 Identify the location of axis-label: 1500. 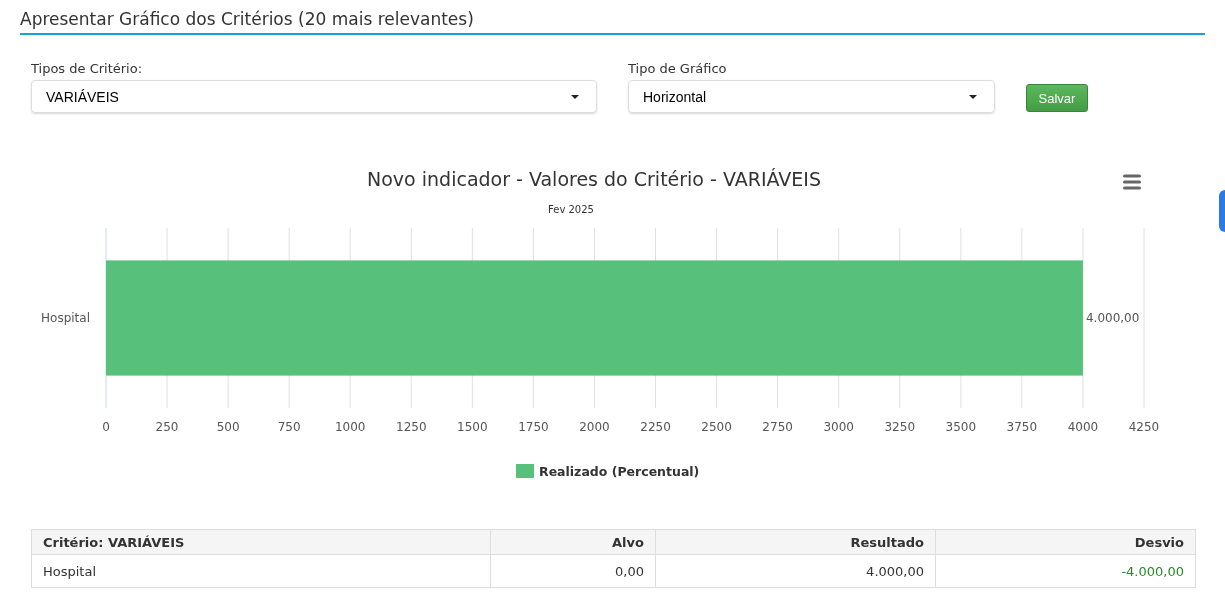
(472, 427).